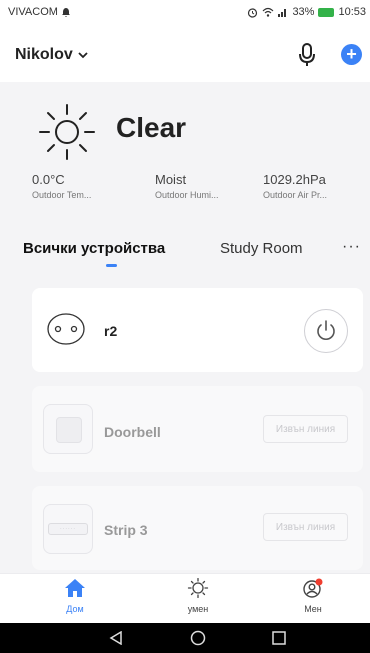  What do you see at coordinates (111, 331) in the screenshot?
I see `device-name: r2` at bounding box center [111, 331].